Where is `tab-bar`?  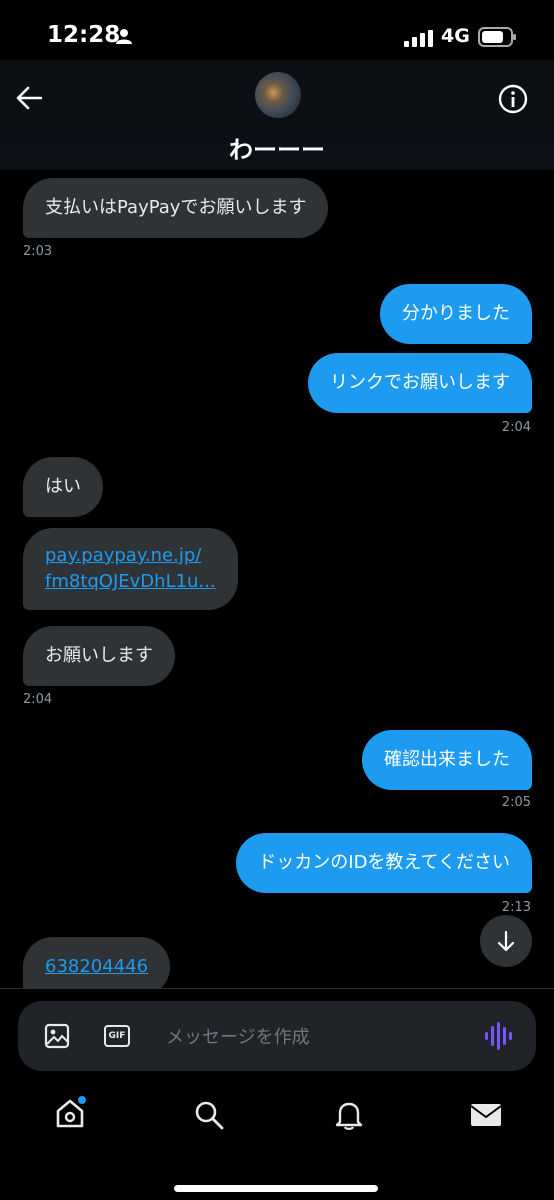 tab-bar is located at coordinates (277, 1137).